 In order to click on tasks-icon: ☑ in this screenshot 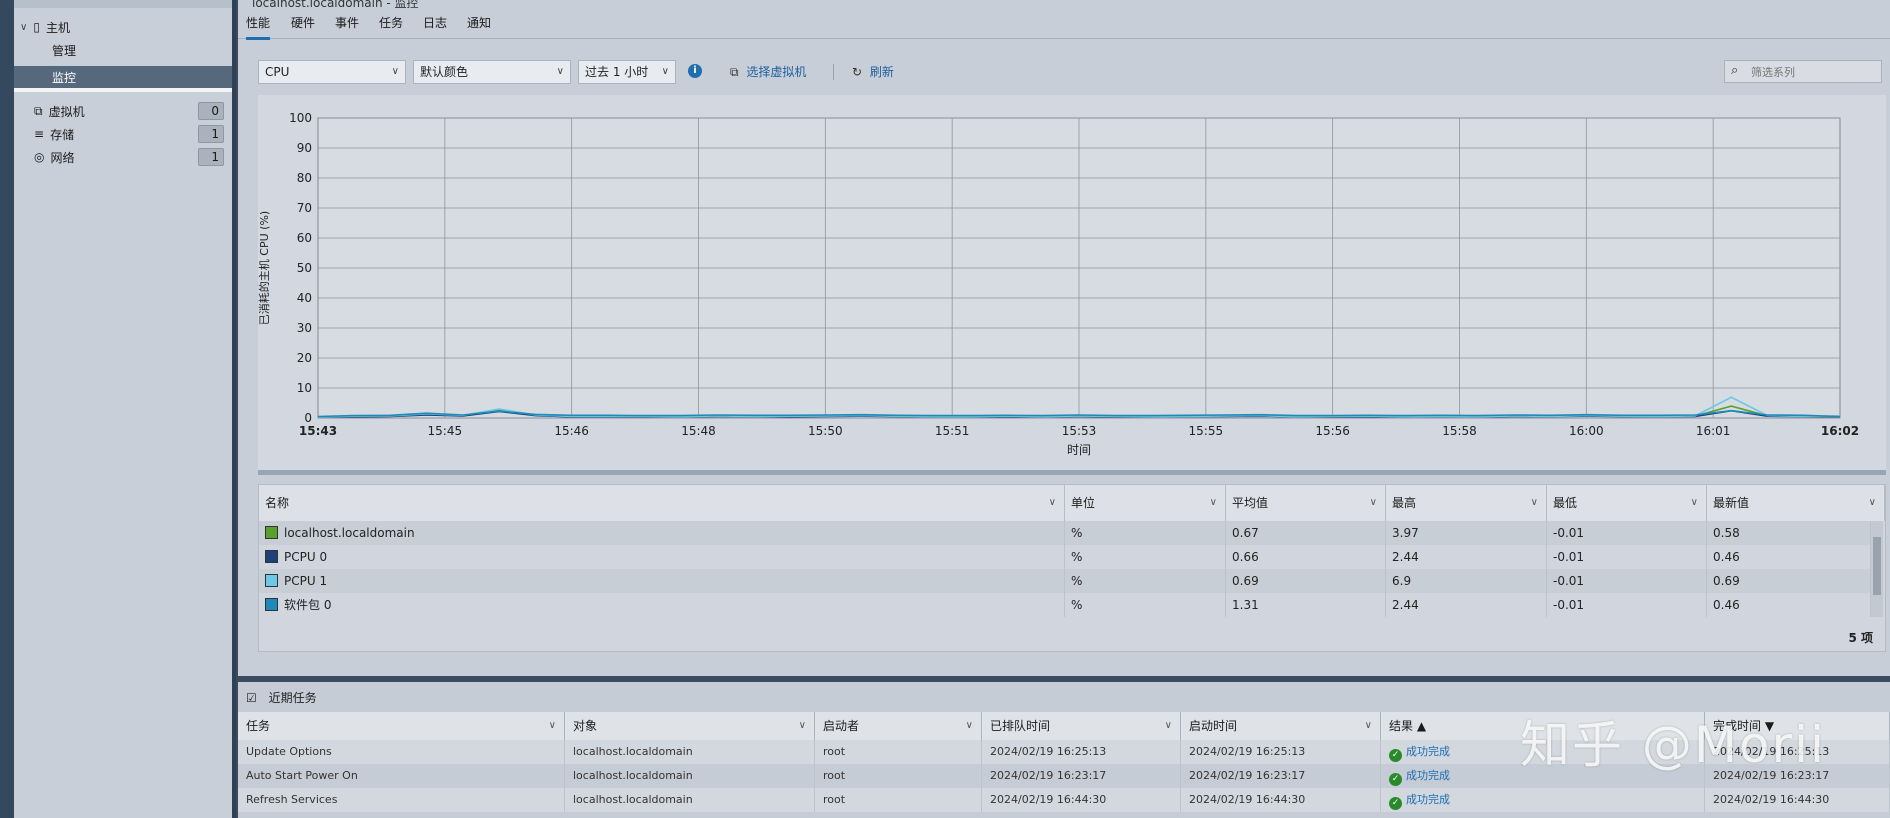, I will do `click(251, 698)`.